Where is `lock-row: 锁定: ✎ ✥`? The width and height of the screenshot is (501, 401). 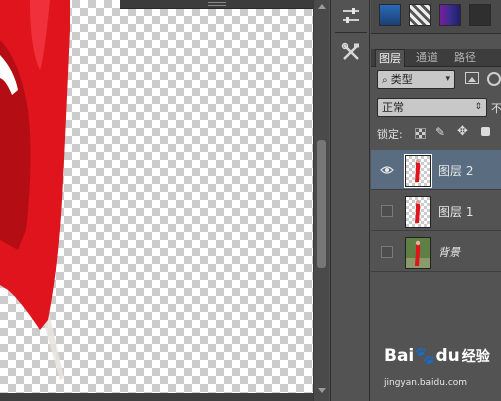 lock-row: 锁定: ✎ ✥ is located at coordinates (436, 134).